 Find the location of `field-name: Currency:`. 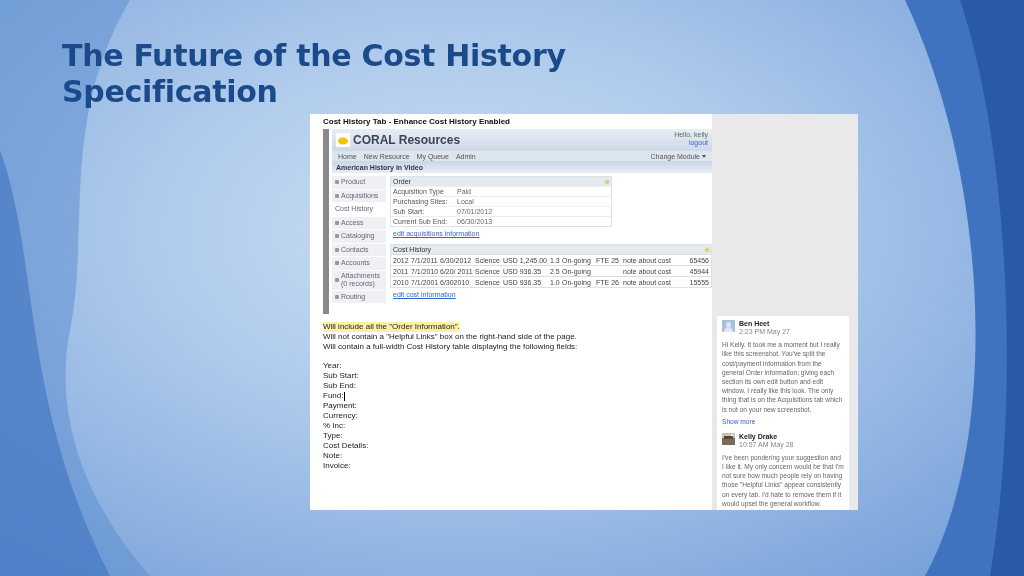

field-name: Currency: is located at coordinates (340, 416).